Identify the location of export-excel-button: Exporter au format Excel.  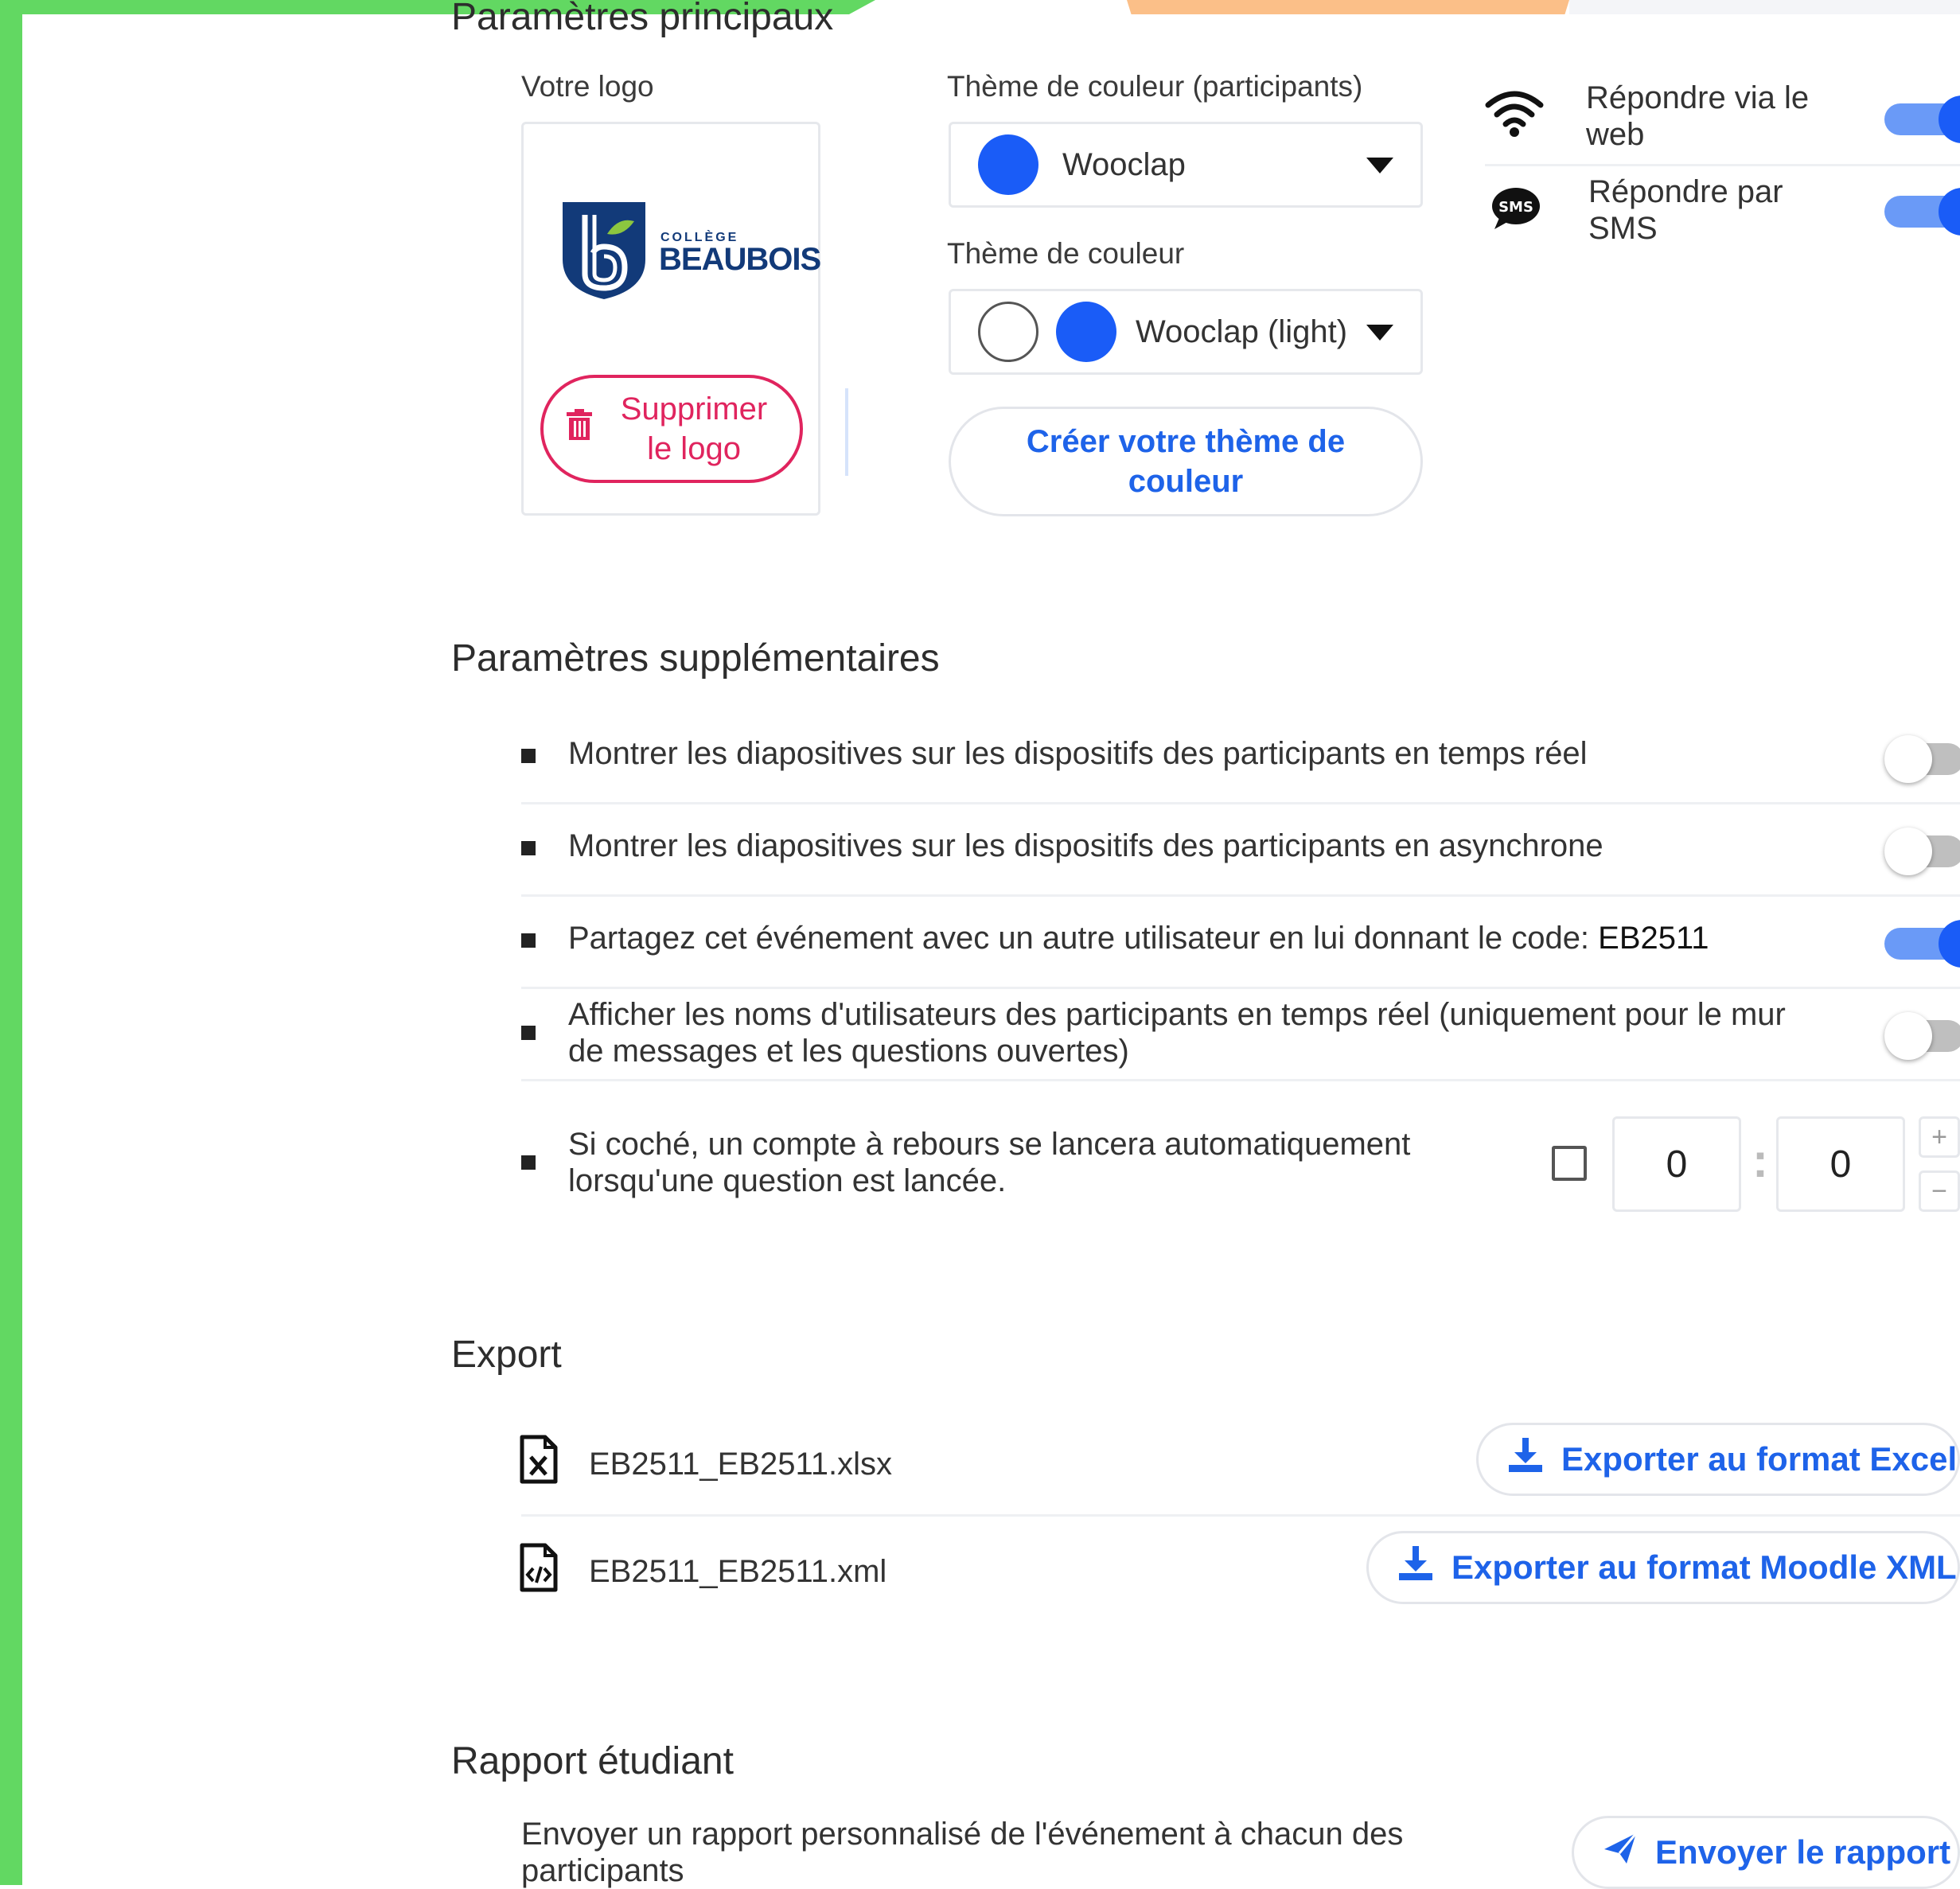
(1718, 1459).